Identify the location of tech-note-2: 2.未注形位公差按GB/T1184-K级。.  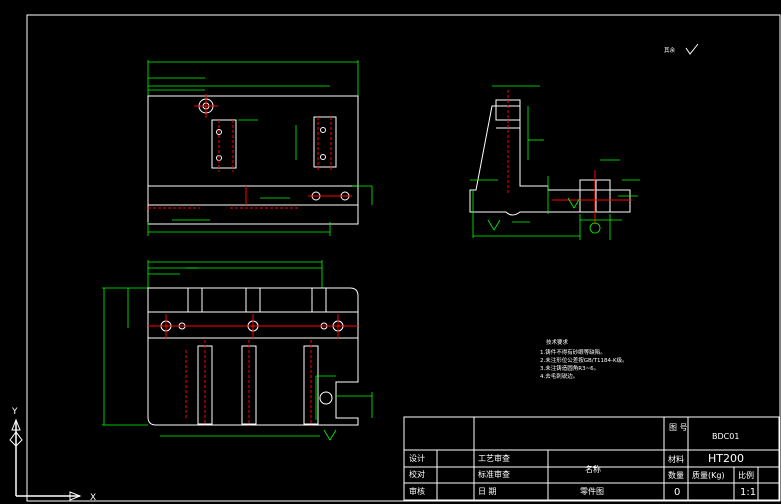
(584, 360).